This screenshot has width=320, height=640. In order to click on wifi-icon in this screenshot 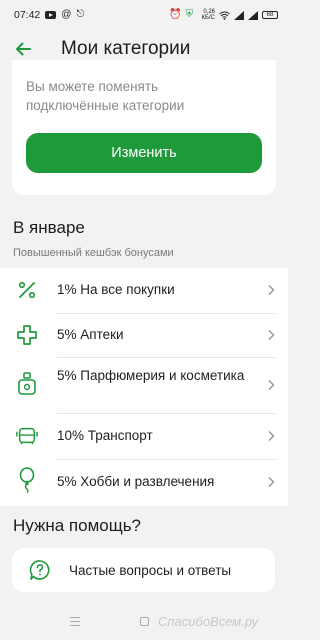, I will do `click(224, 15)`.